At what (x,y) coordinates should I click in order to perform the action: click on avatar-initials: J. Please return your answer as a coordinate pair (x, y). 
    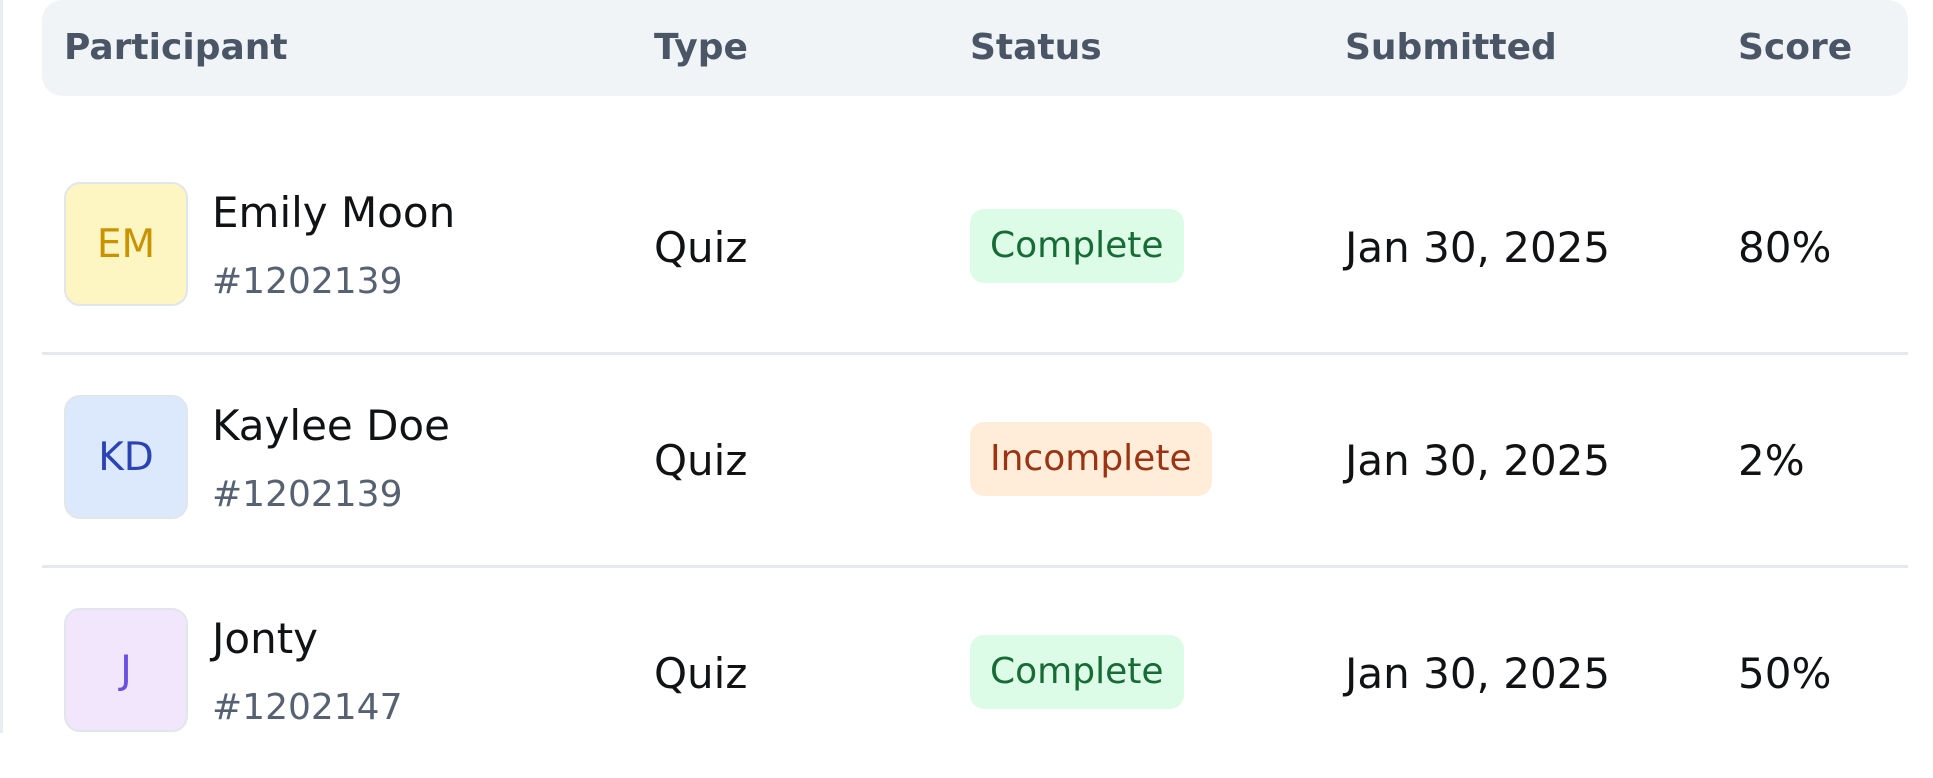
    Looking at the image, I should click on (126, 670).